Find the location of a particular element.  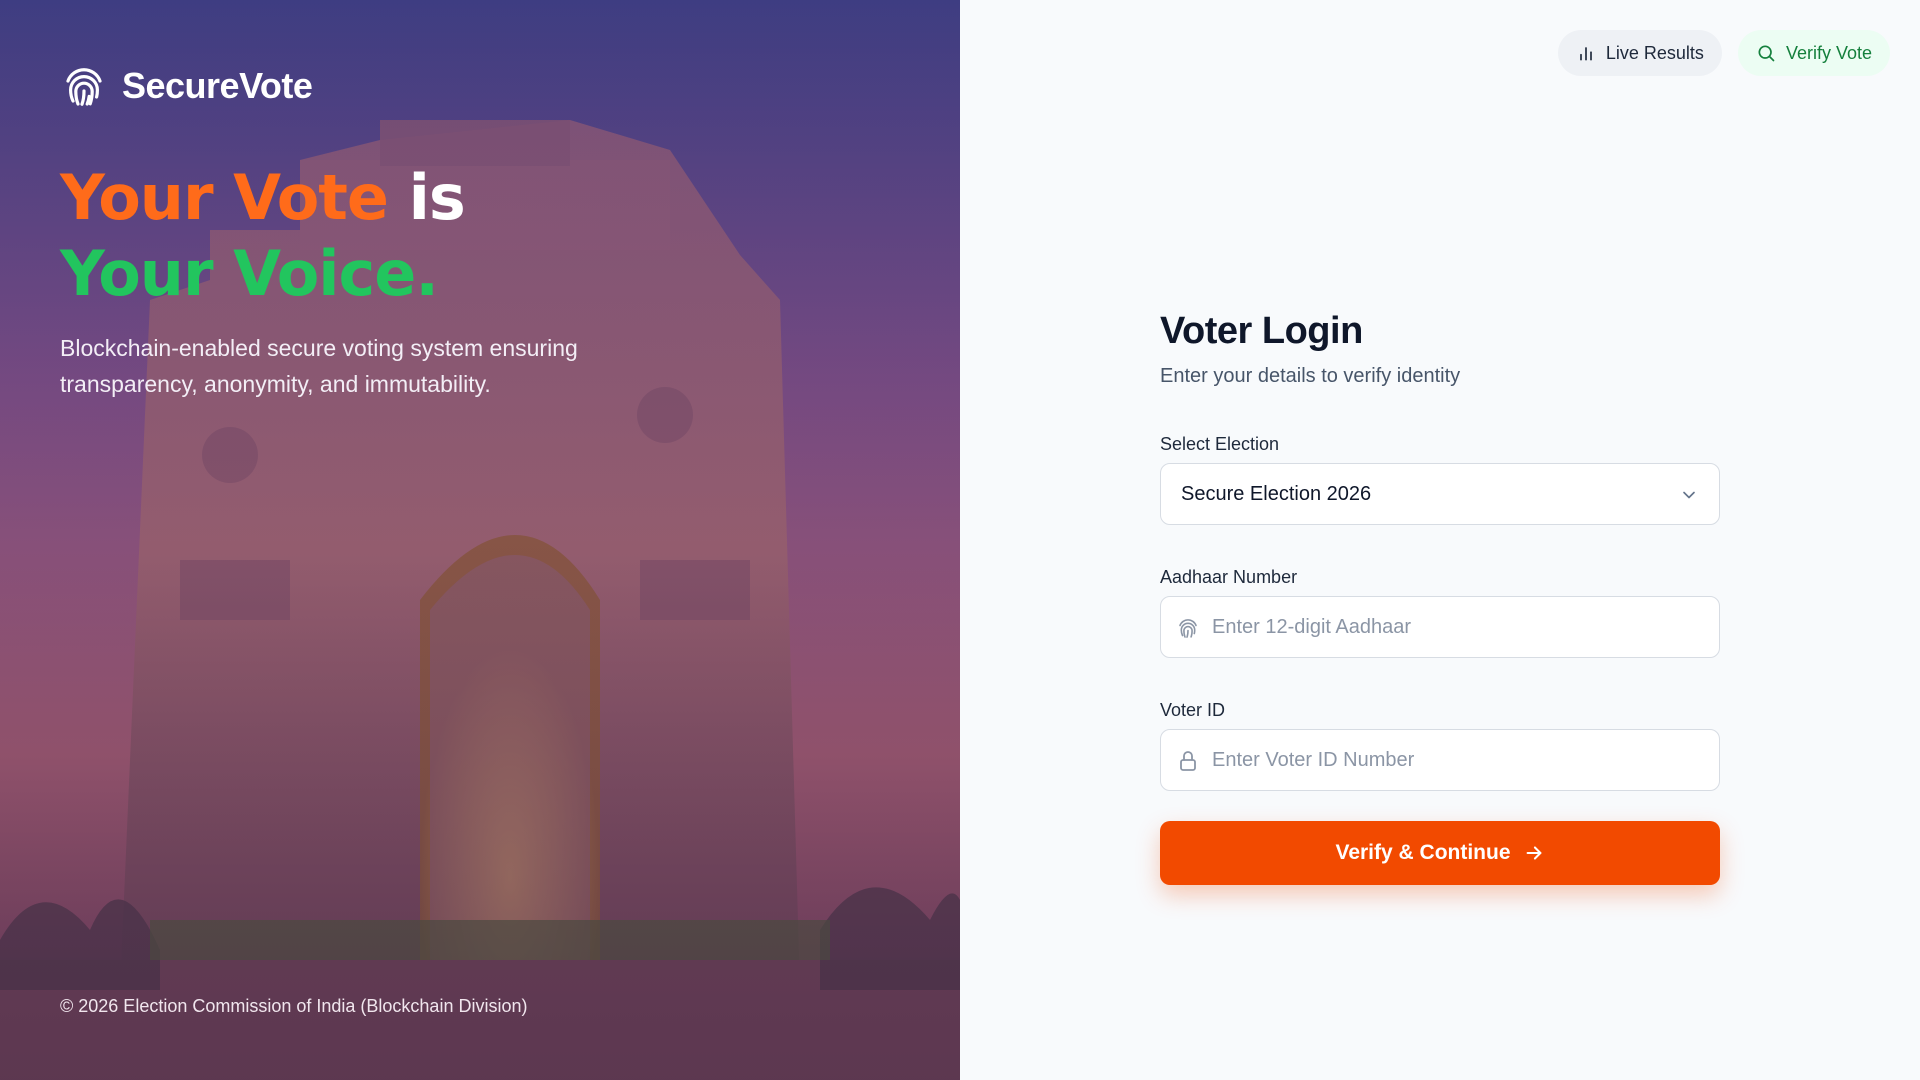

election-label: Select Election is located at coordinates (1220, 444).